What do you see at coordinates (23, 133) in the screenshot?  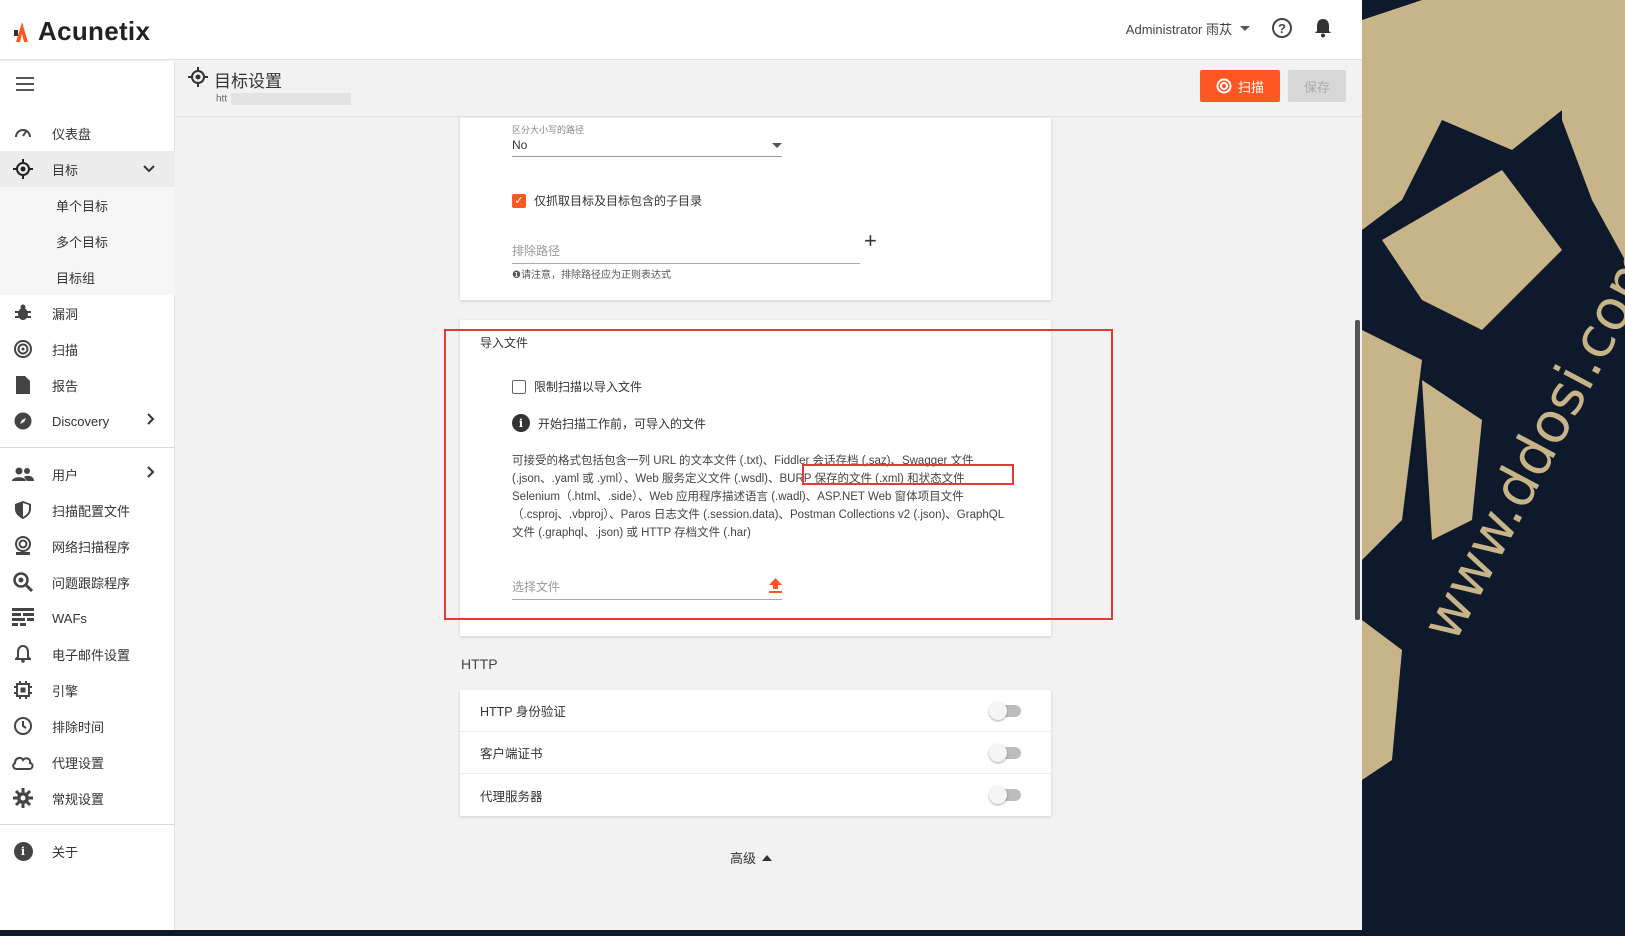 I see `dashboard-icon` at bounding box center [23, 133].